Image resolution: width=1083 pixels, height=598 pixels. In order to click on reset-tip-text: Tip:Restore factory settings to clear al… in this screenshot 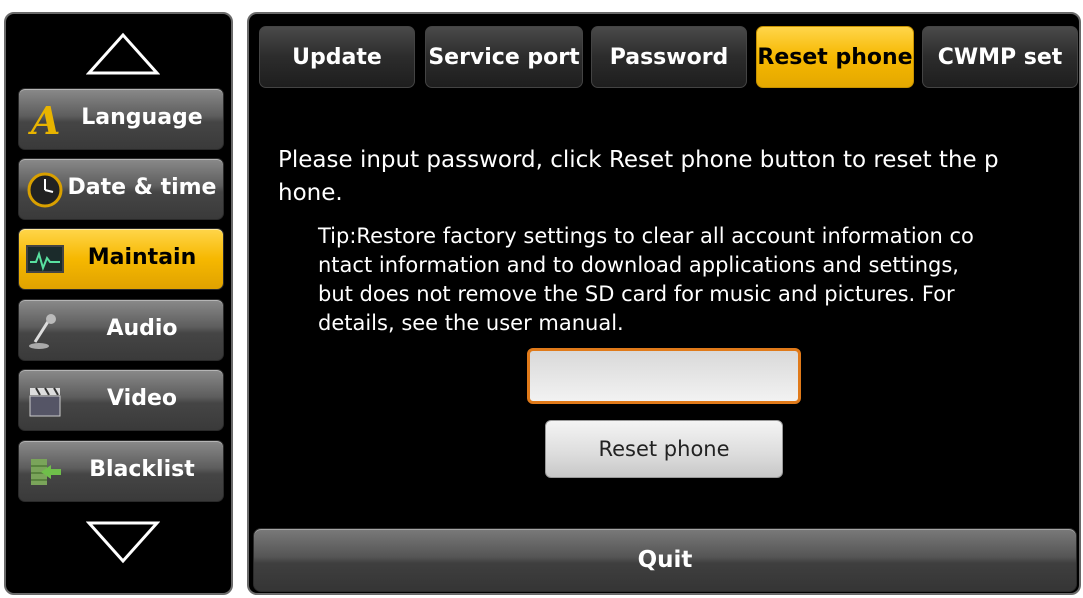, I will do `click(646, 279)`.